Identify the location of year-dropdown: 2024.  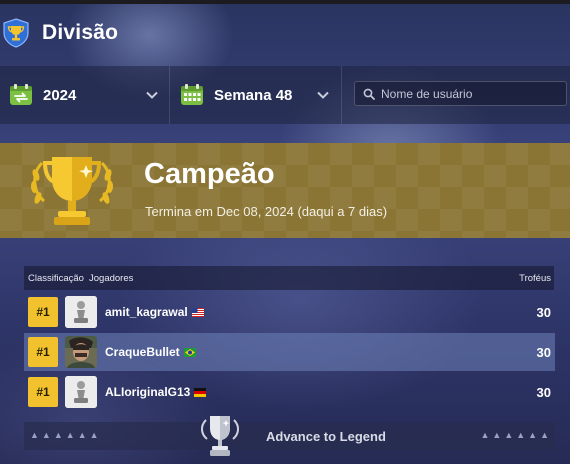
(88, 95).